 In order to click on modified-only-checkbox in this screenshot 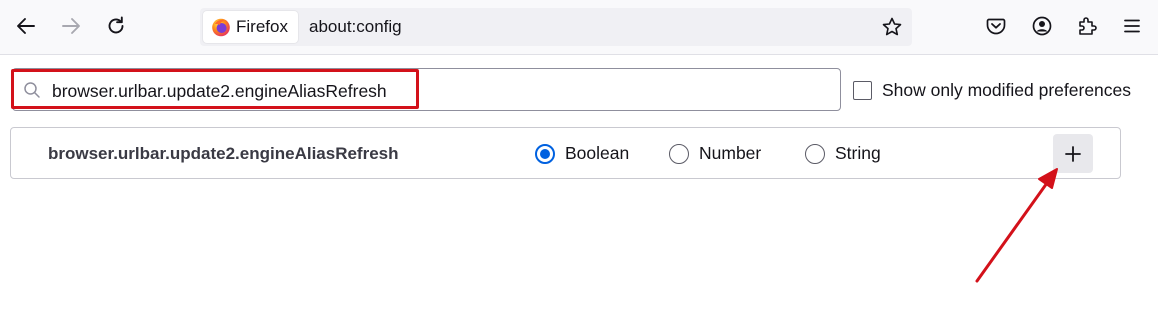, I will do `click(862, 90)`.